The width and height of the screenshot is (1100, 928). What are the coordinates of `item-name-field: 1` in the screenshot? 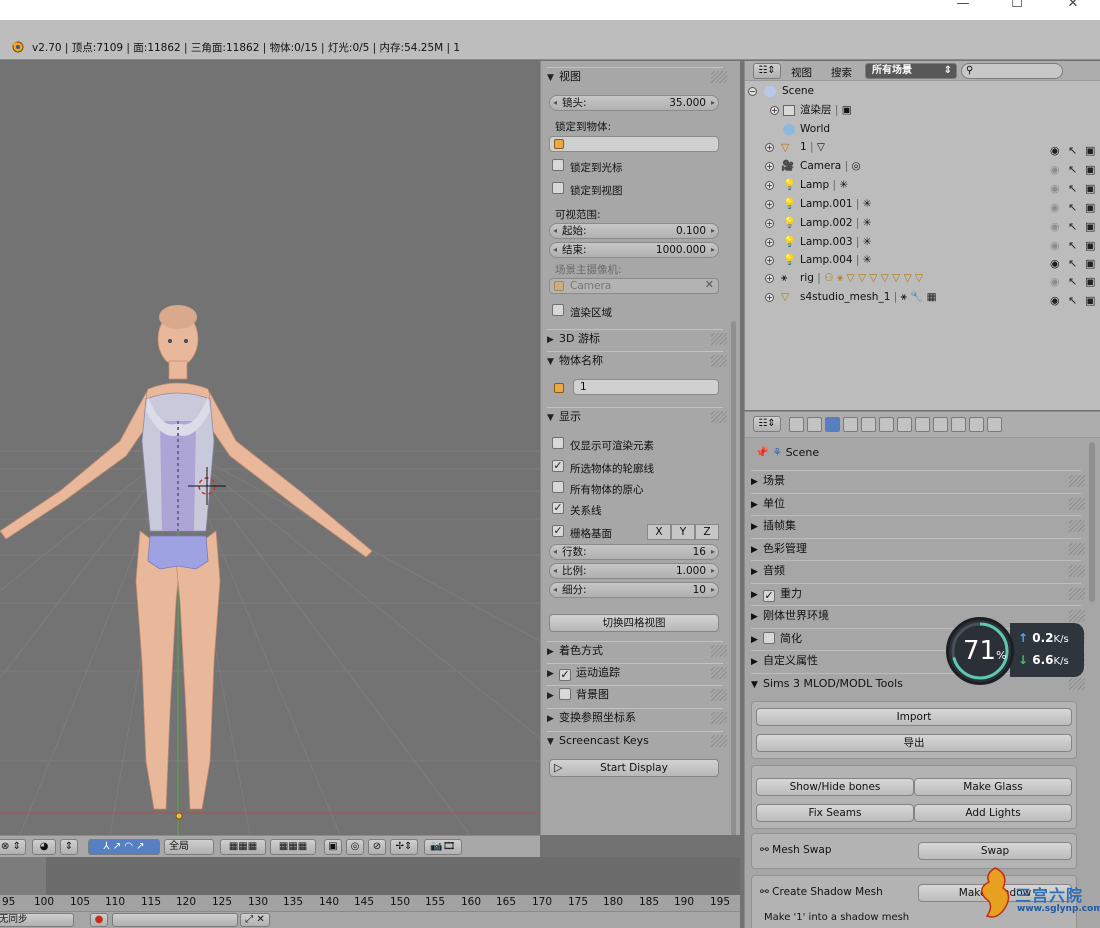 It's located at (646, 387).